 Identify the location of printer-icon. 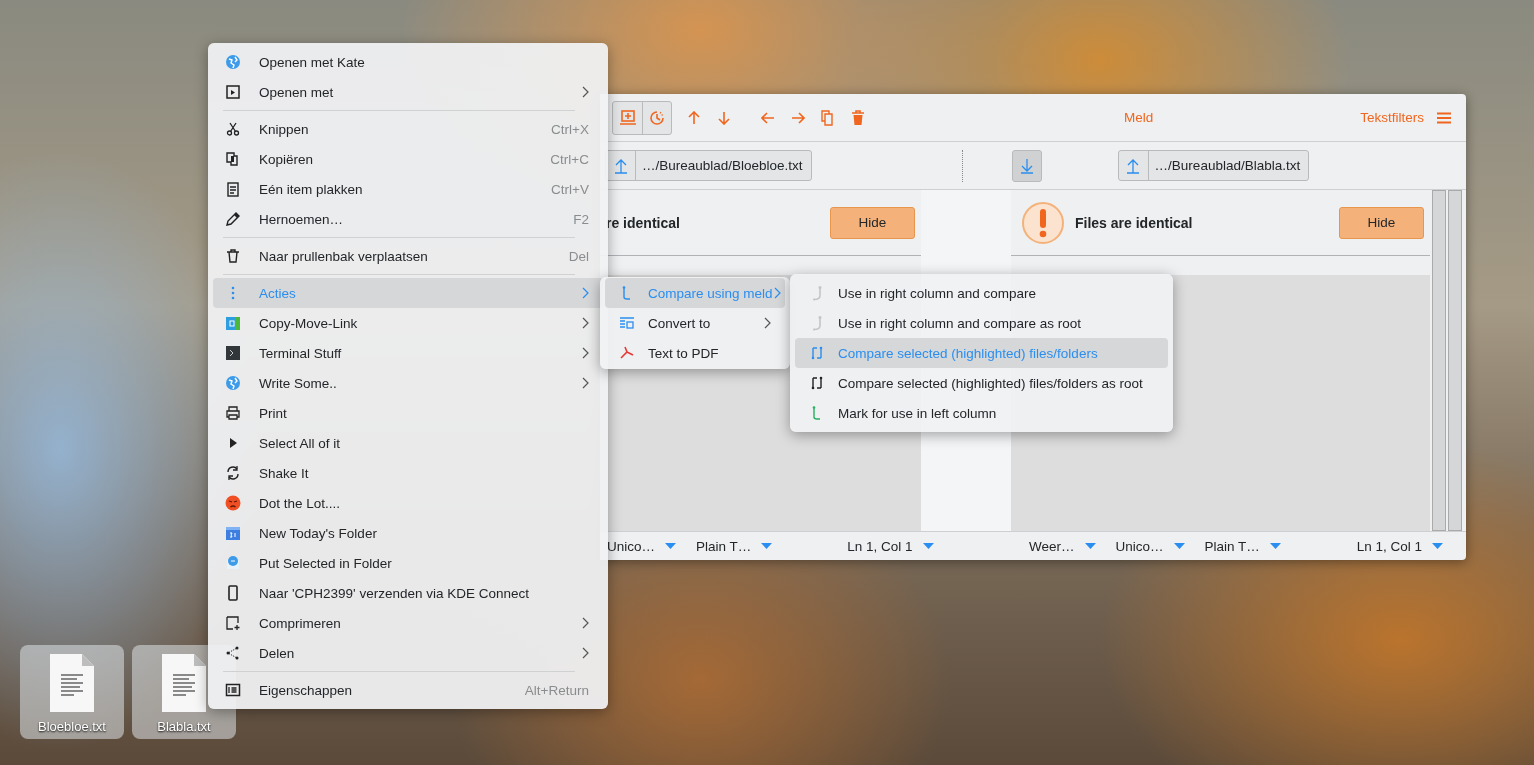
(233, 413).